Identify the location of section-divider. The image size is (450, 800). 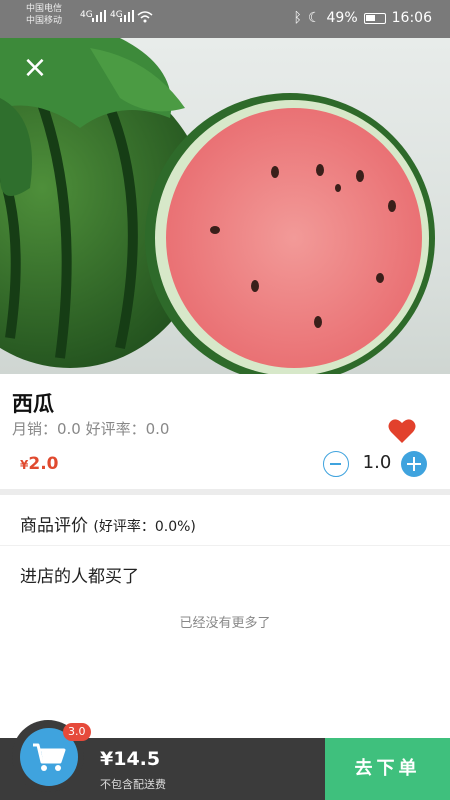
(225, 492).